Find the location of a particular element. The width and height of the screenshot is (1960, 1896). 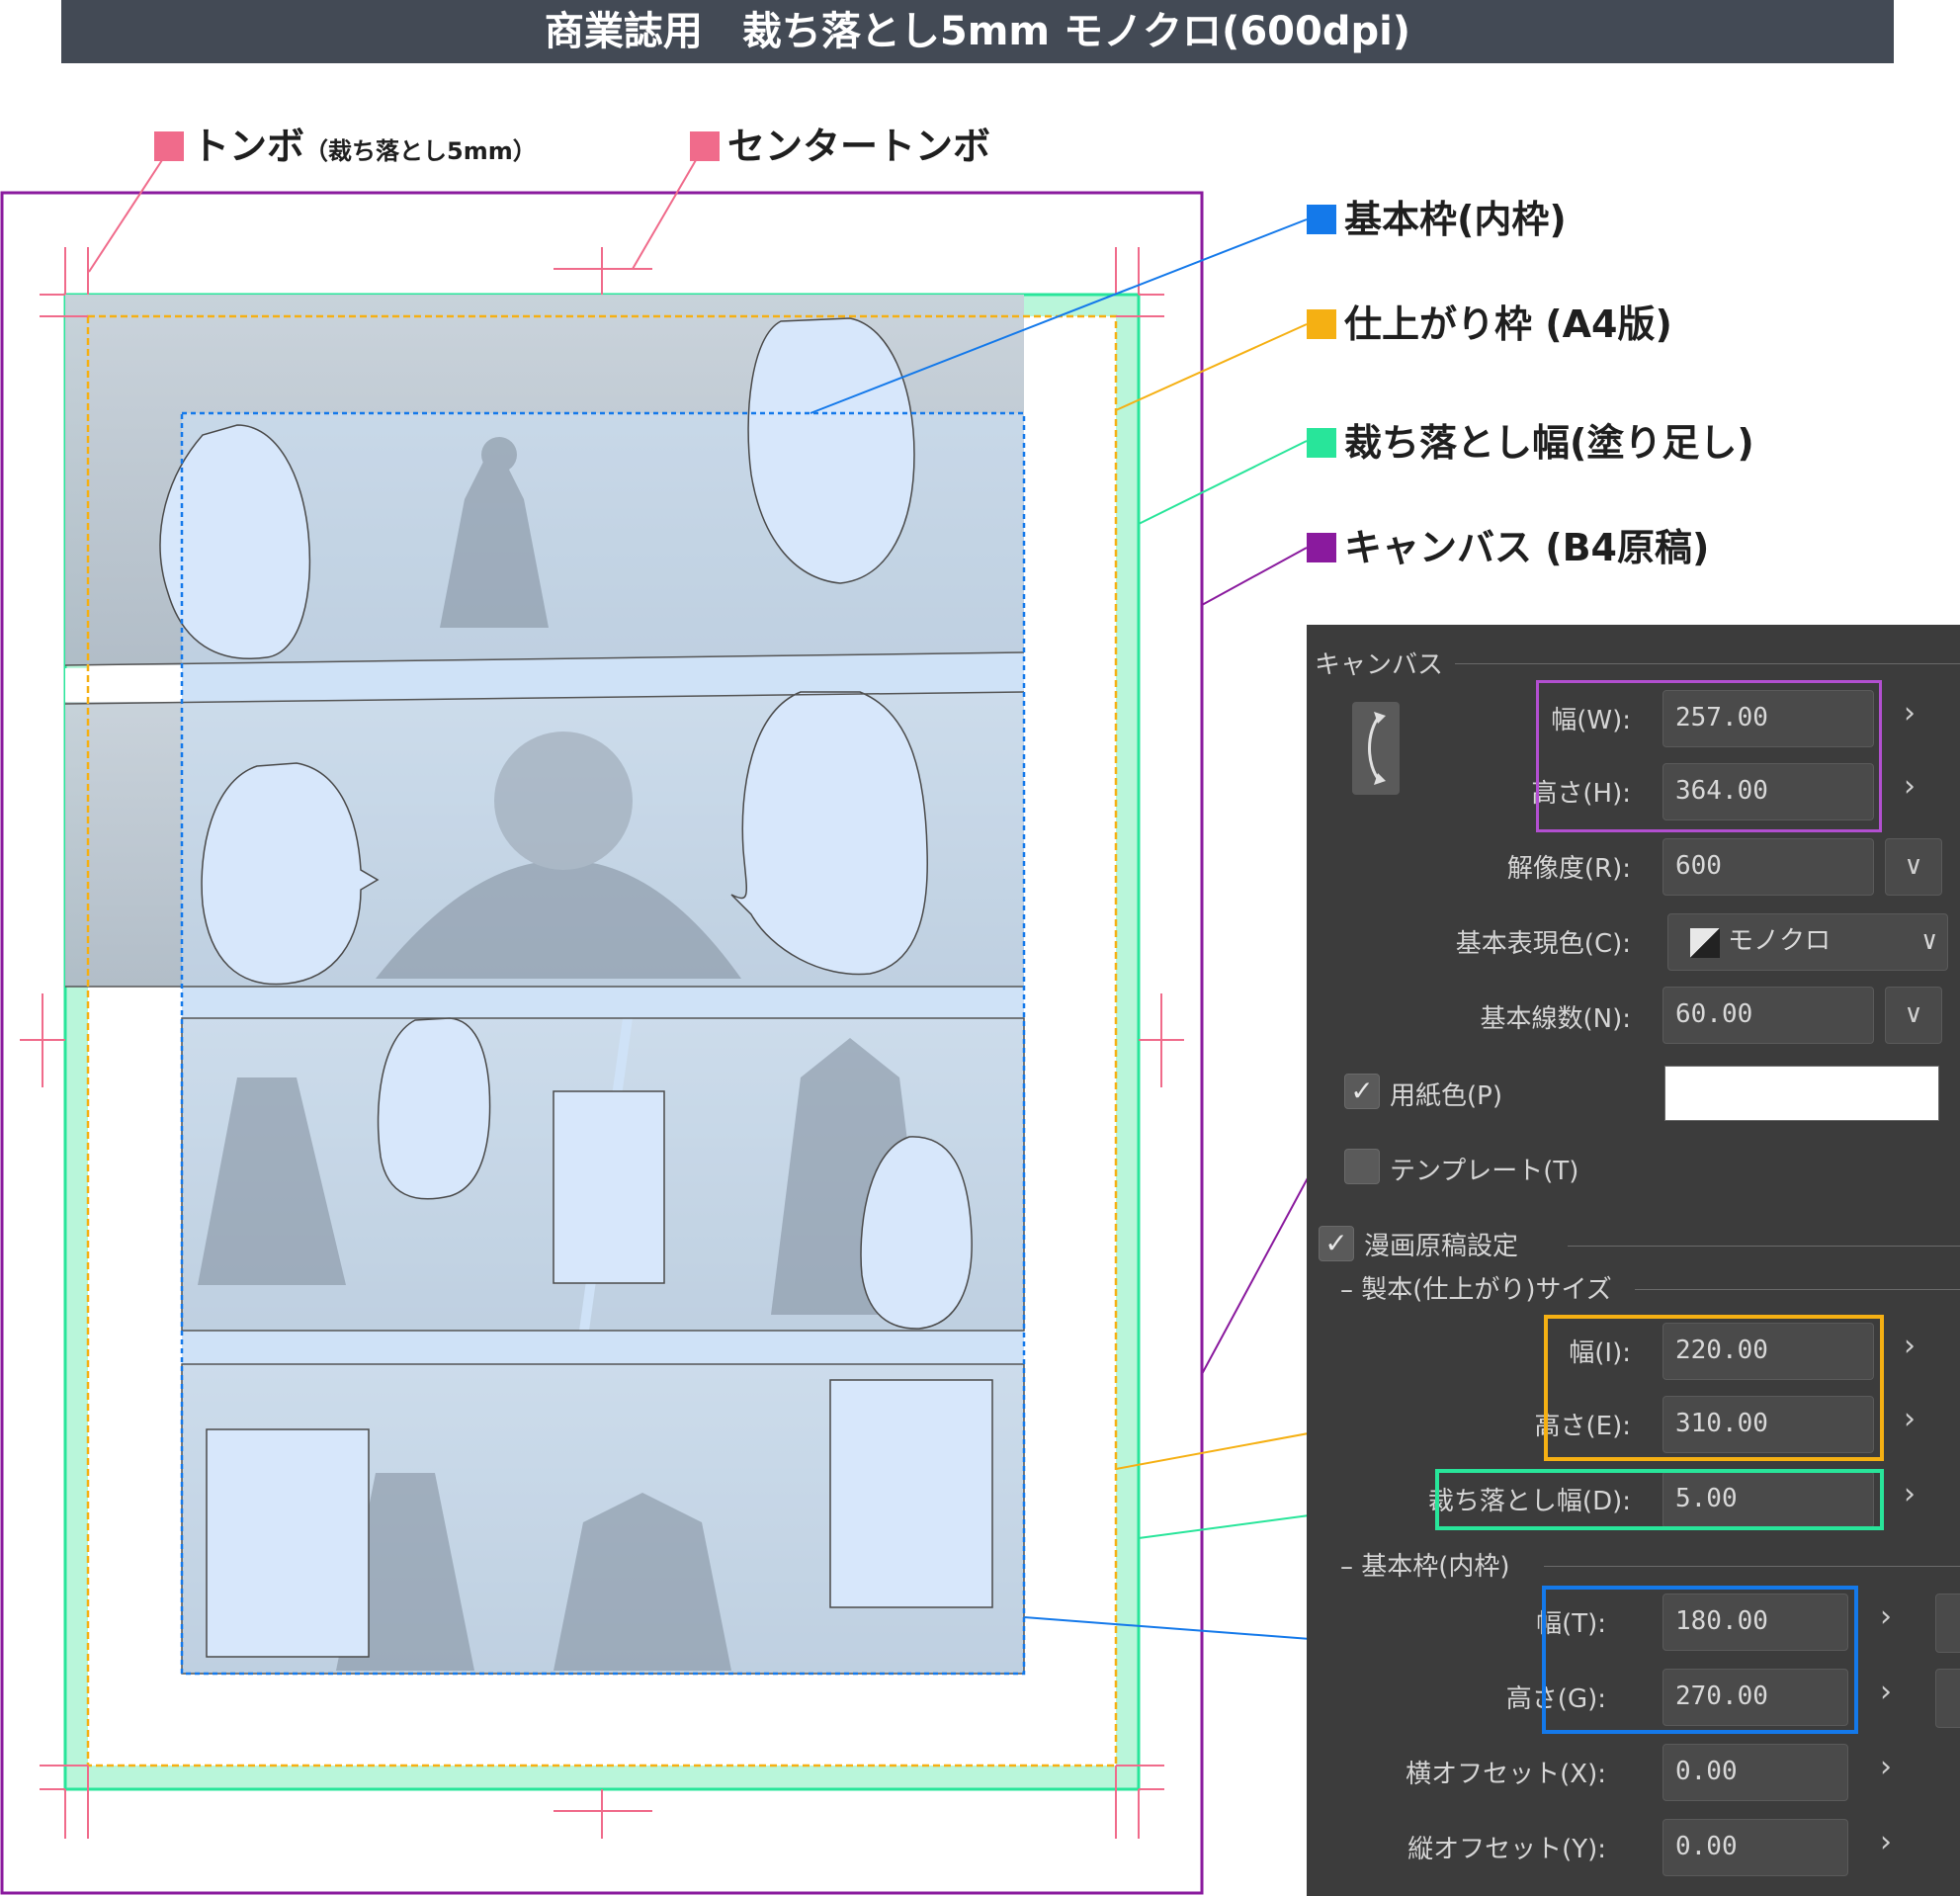

yoffset-label: 縦オフセット(Y): is located at coordinates (1506, 1849).